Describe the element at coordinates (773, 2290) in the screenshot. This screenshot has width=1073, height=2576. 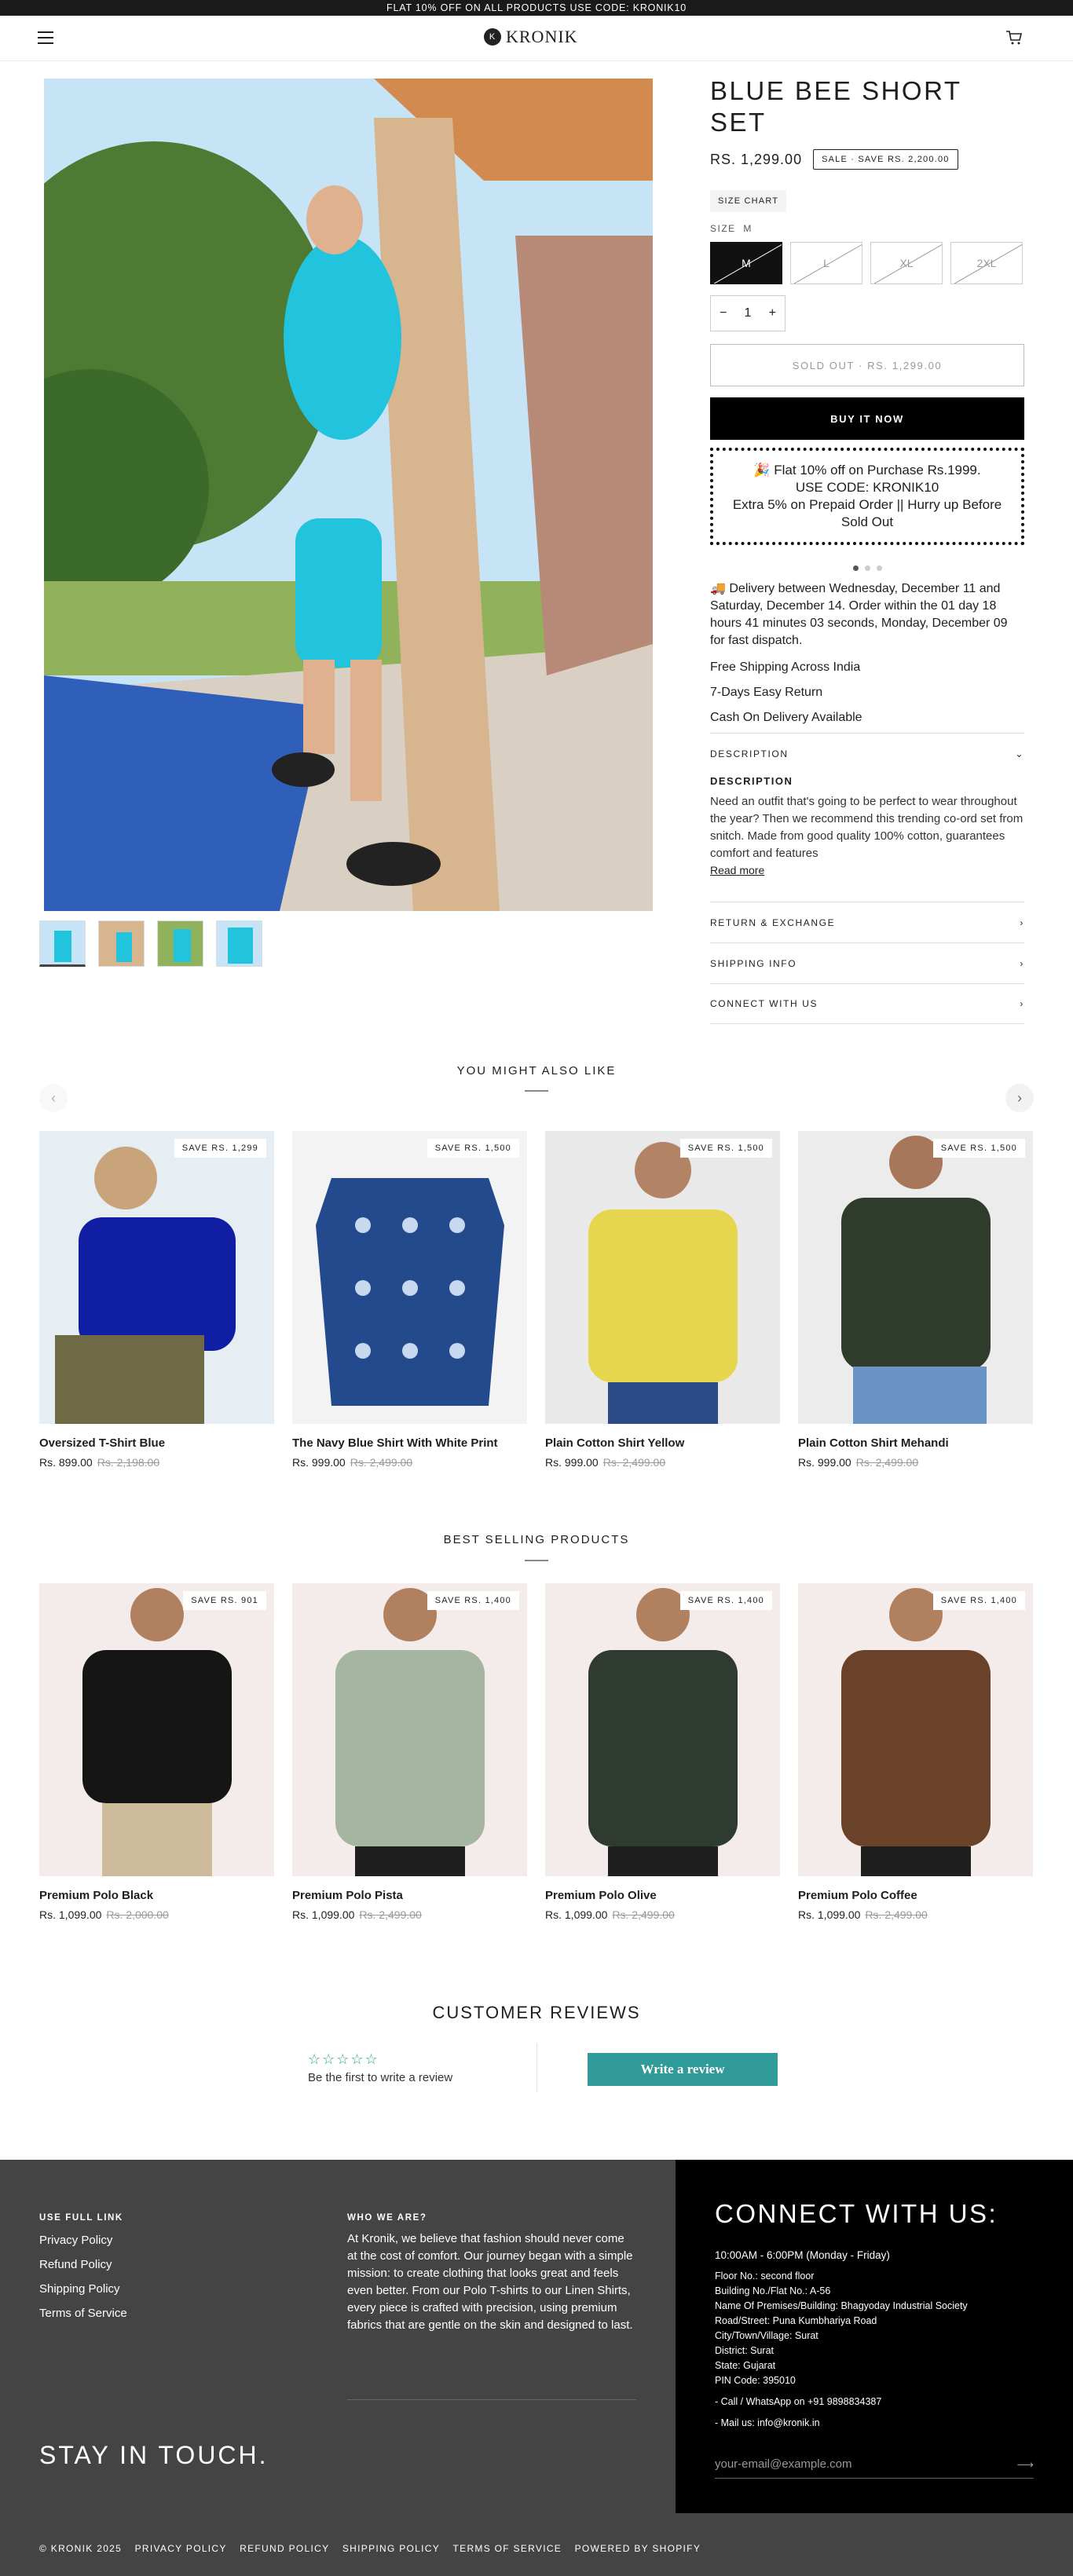
I see `address-line: Building No./Flat No.: A-56` at that location.